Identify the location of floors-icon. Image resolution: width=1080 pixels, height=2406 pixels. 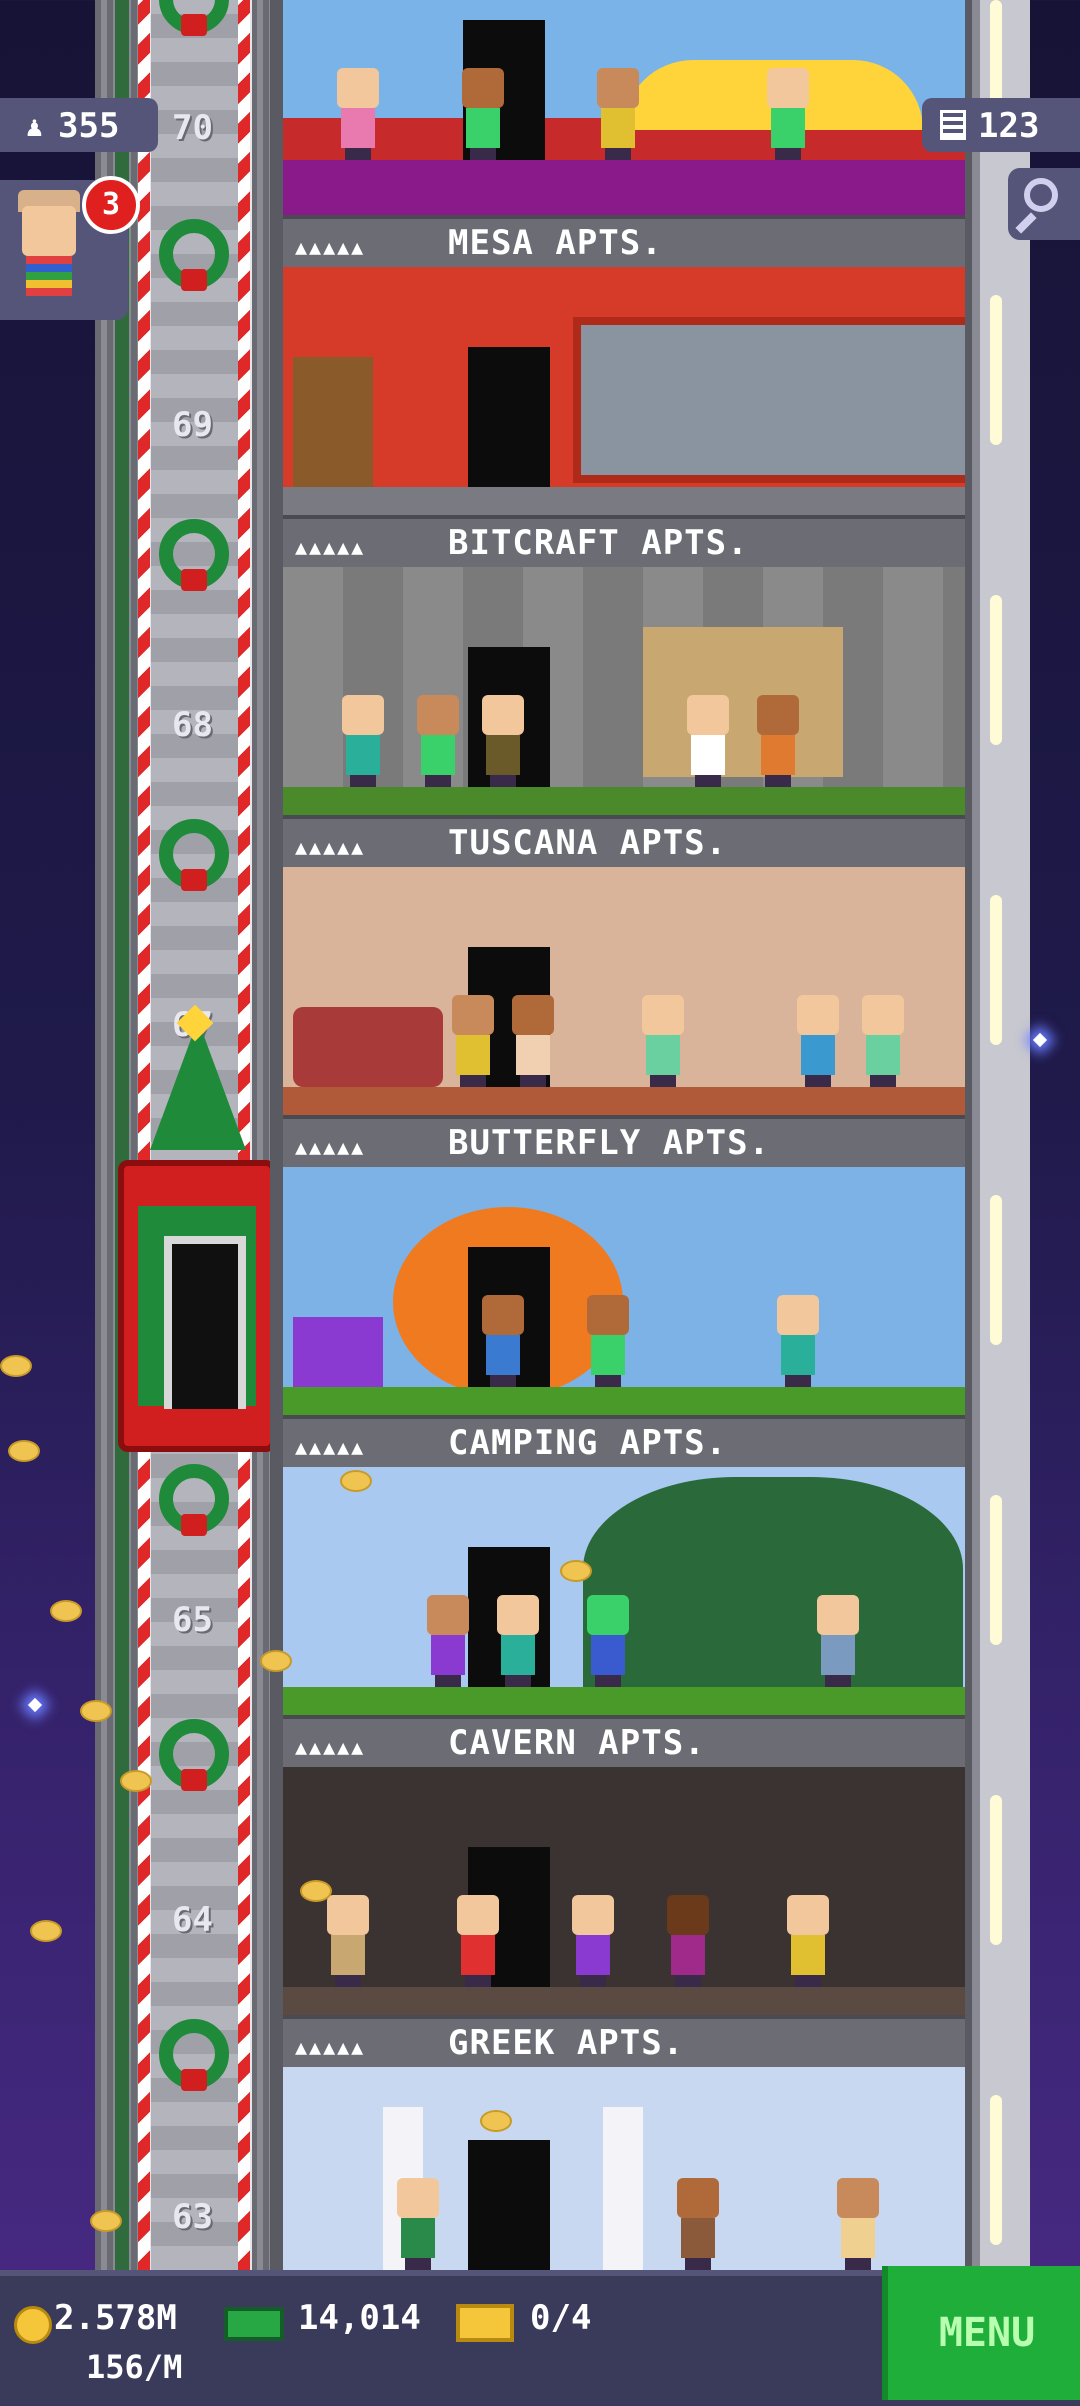
(953, 125).